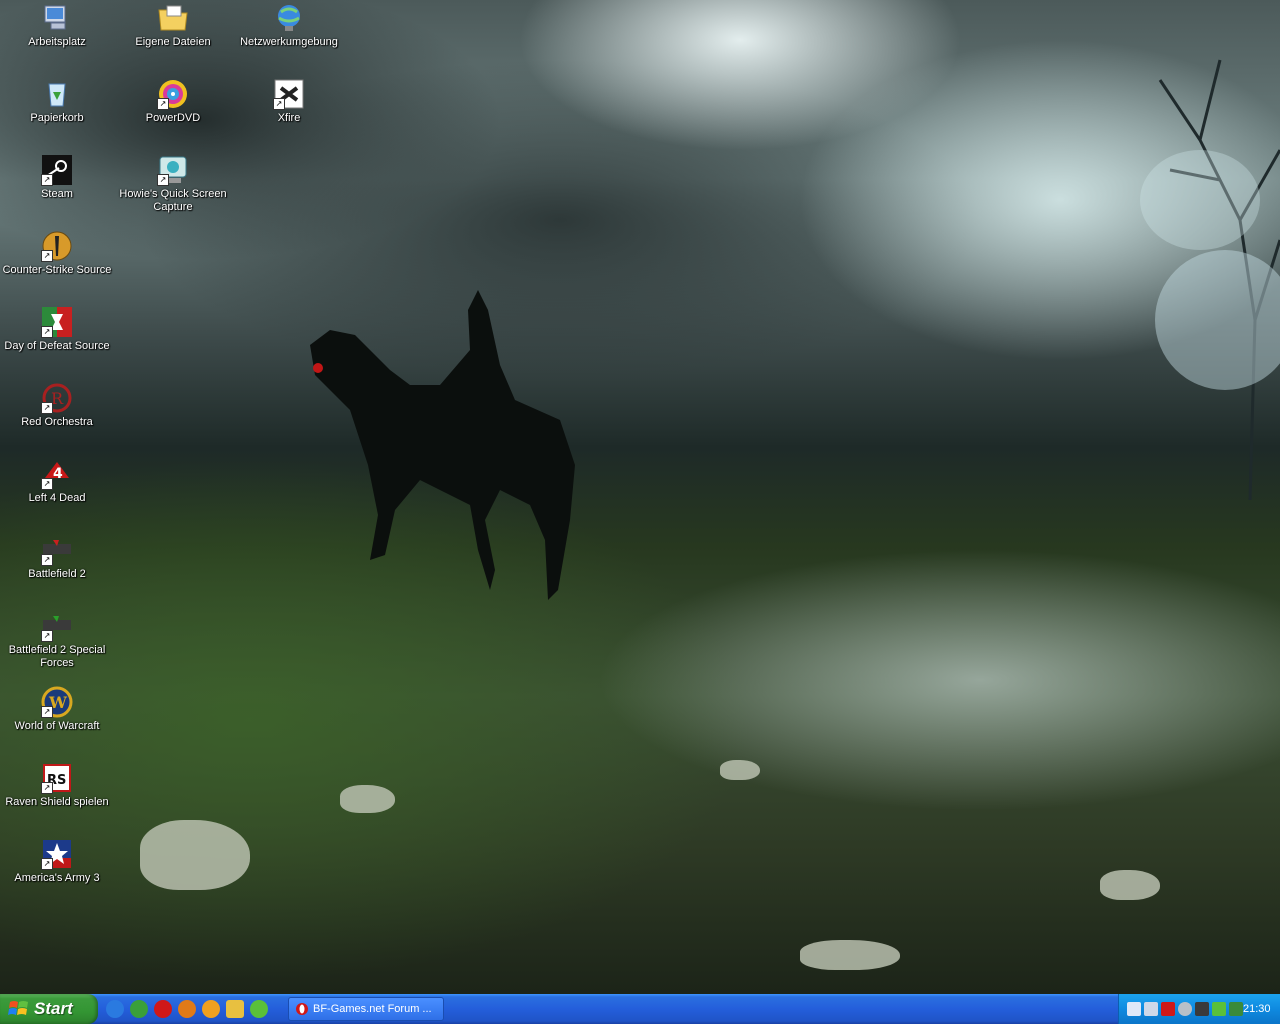 The height and width of the screenshot is (1024, 1280). What do you see at coordinates (1202, 1009) in the screenshot?
I see `steam-tray-icon` at bounding box center [1202, 1009].